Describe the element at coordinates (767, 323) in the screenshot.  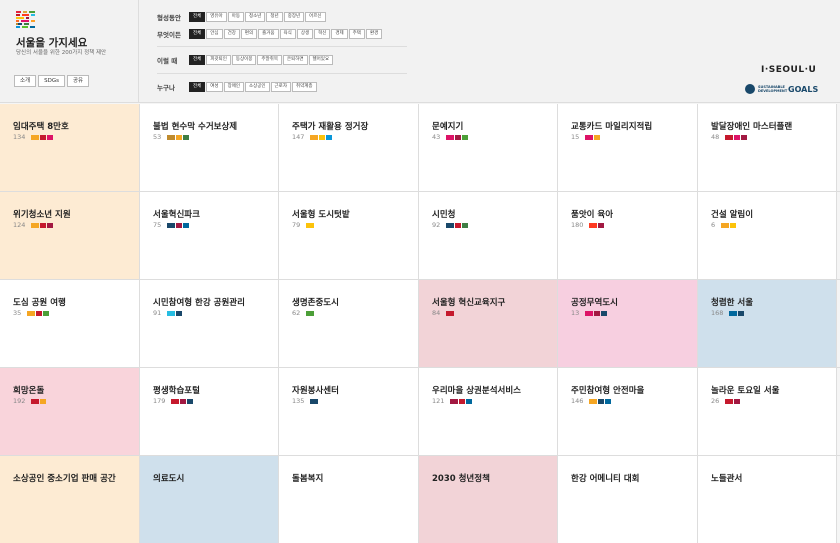
I see `policy-card: 청렴한 서울 168` at that location.